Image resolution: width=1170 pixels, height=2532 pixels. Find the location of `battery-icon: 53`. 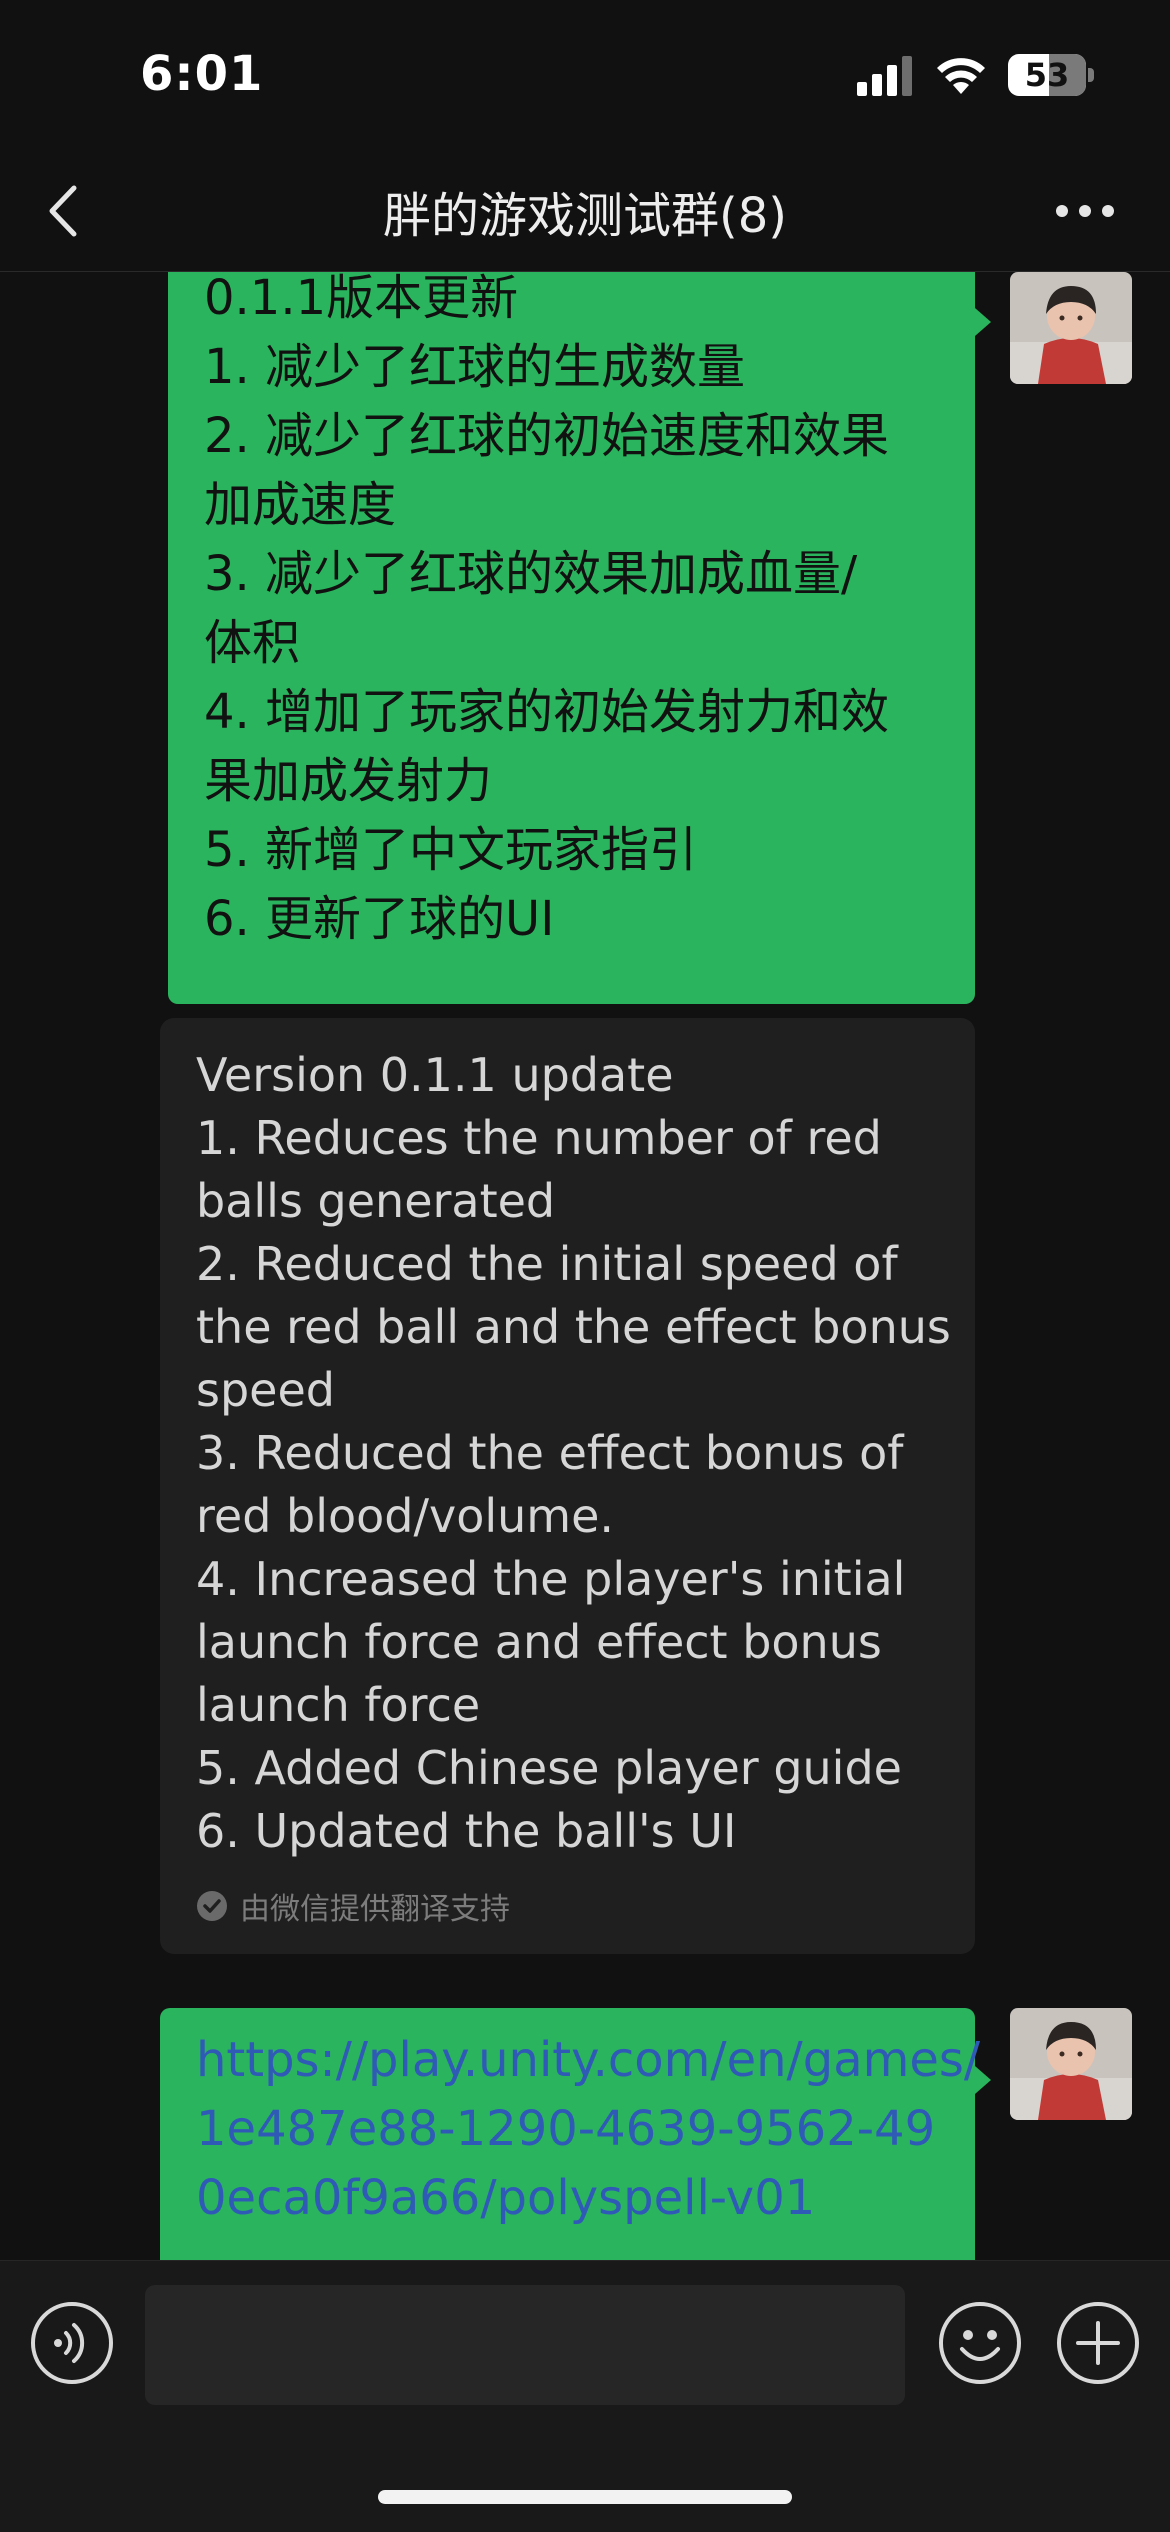

battery-icon: 53 is located at coordinates (1051, 75).